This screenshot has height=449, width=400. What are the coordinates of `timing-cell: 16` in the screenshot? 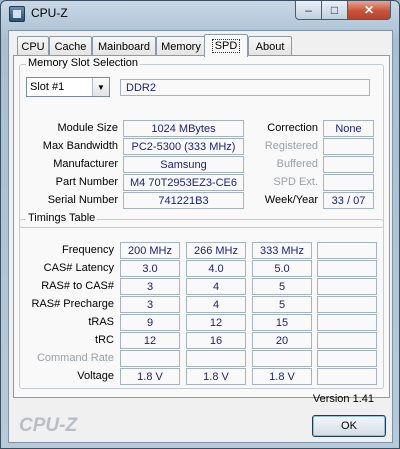 It's located at (216, 340).